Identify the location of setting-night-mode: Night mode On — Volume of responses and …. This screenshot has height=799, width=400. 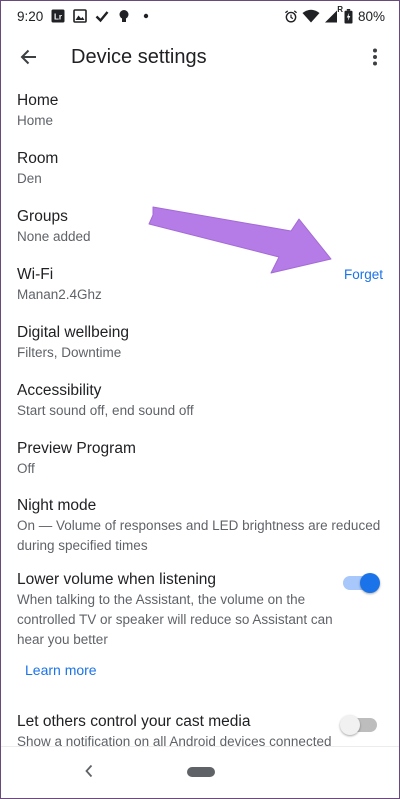
(200, 526).